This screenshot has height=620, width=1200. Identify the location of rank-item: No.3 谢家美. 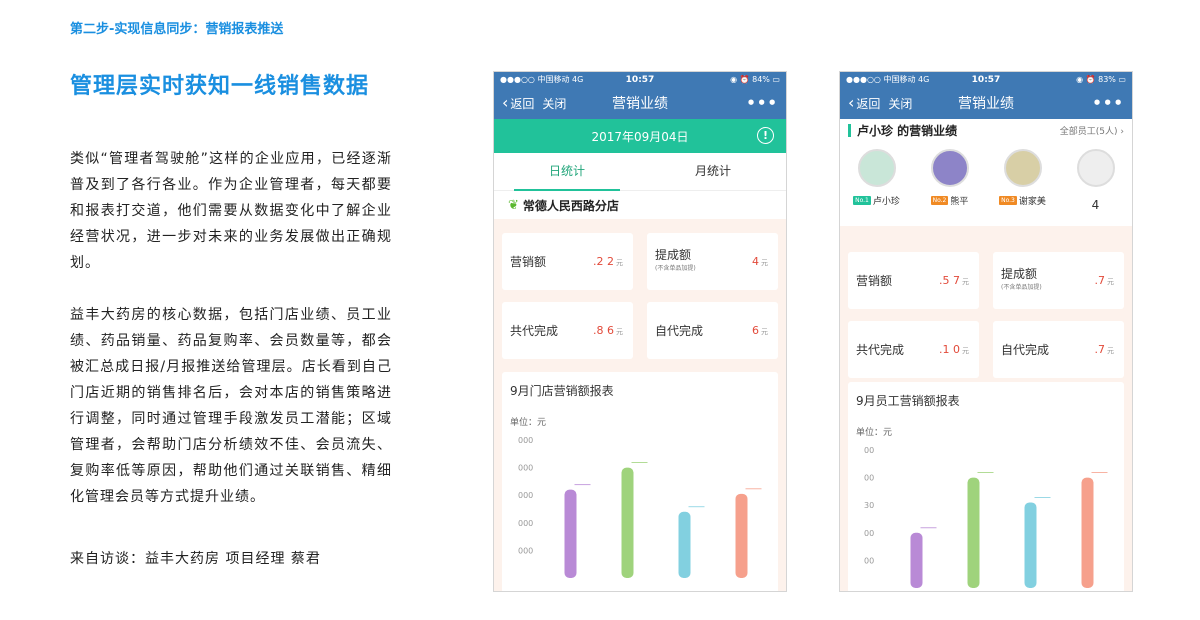
(1023, 187).